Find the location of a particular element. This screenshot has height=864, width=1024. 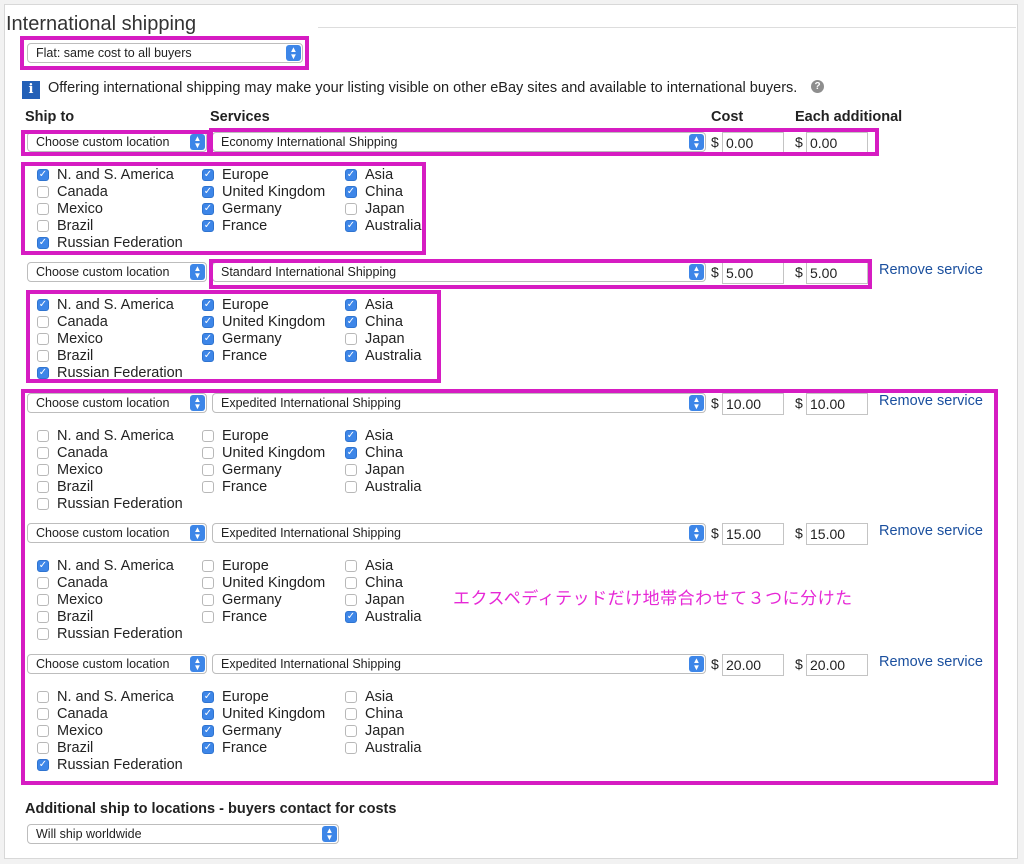

title-divider is located at coordinates (667, 27).